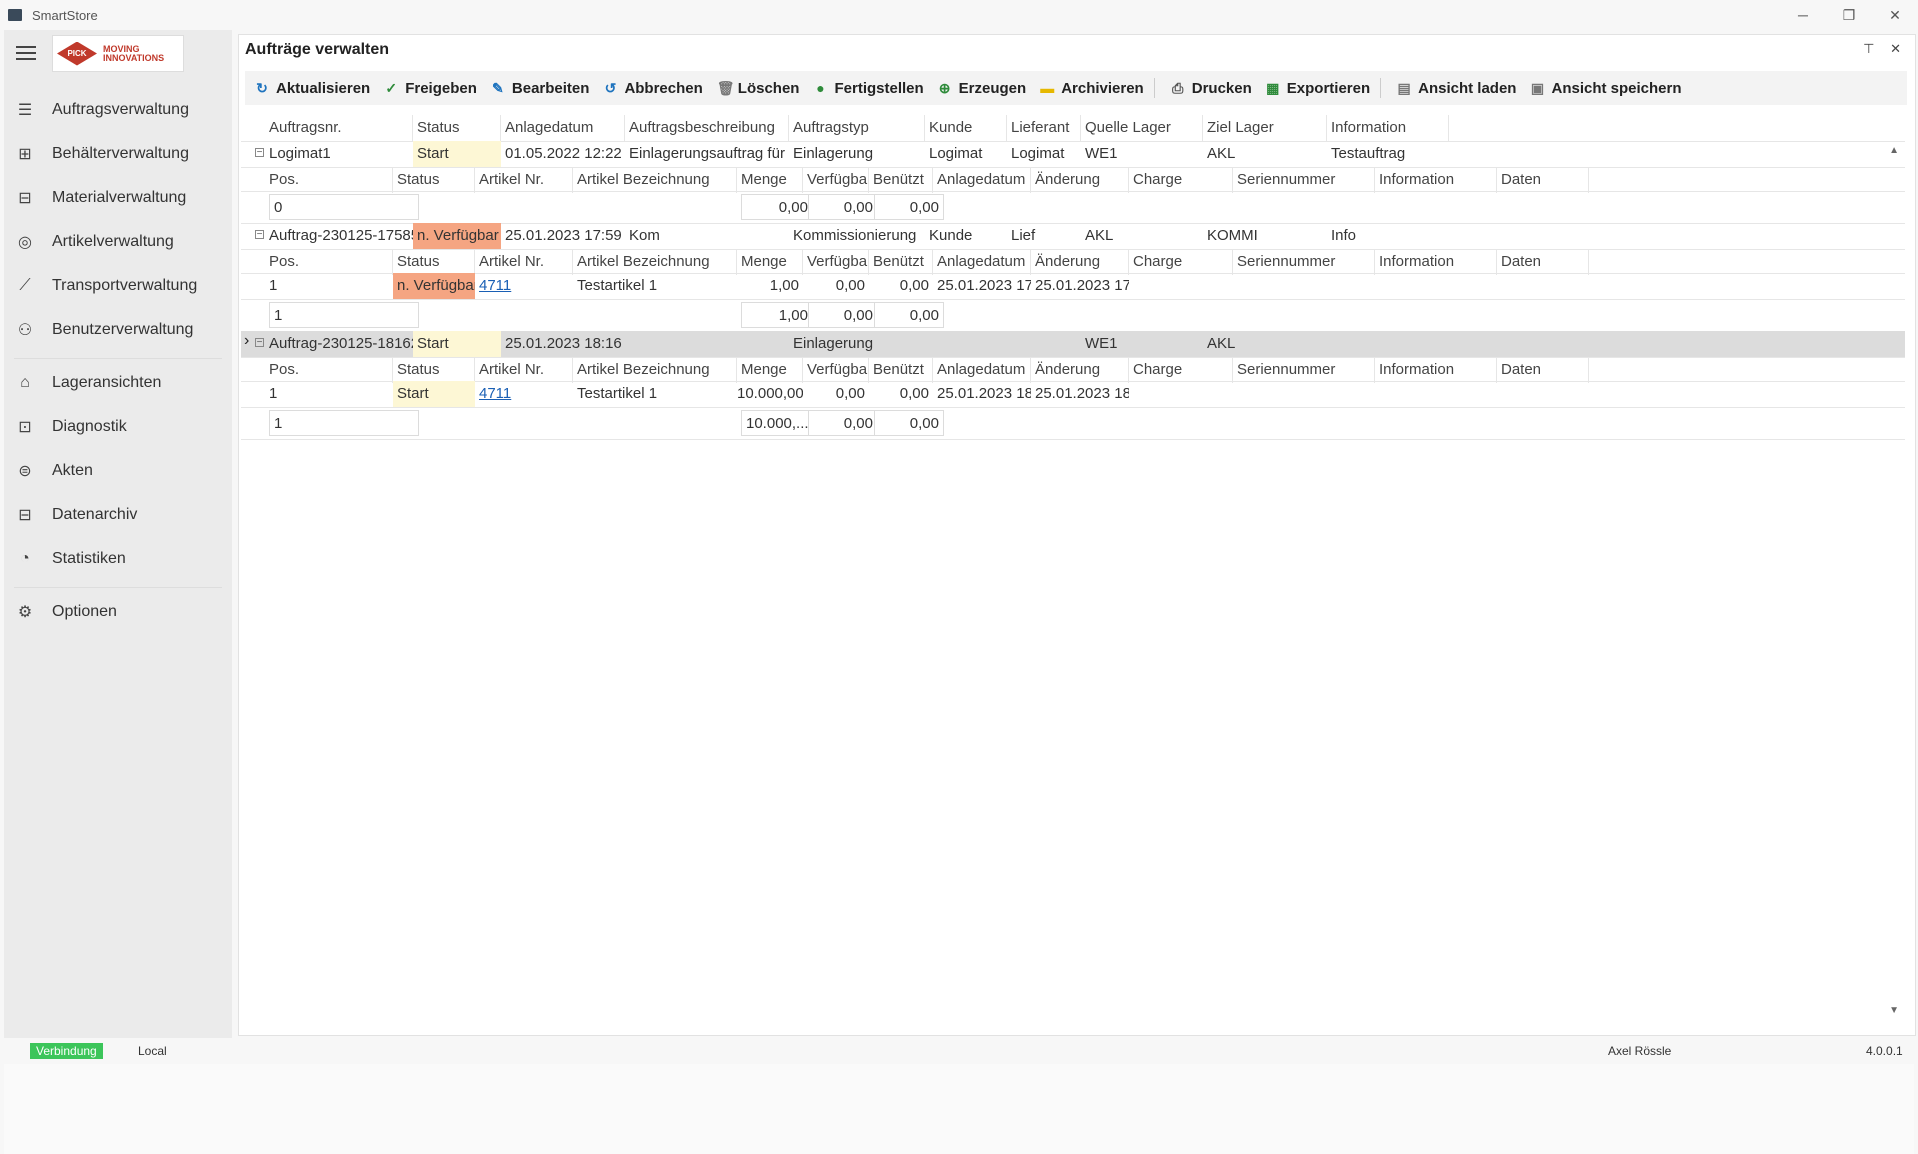 The image size is (1918, 1154). What do you see at coordinates (118, 330) in the screenshot?
I see `sidebar-item-benutzerverwaltung: ⚇ Benutzerverwaltung` at bounding box center [118, 330].